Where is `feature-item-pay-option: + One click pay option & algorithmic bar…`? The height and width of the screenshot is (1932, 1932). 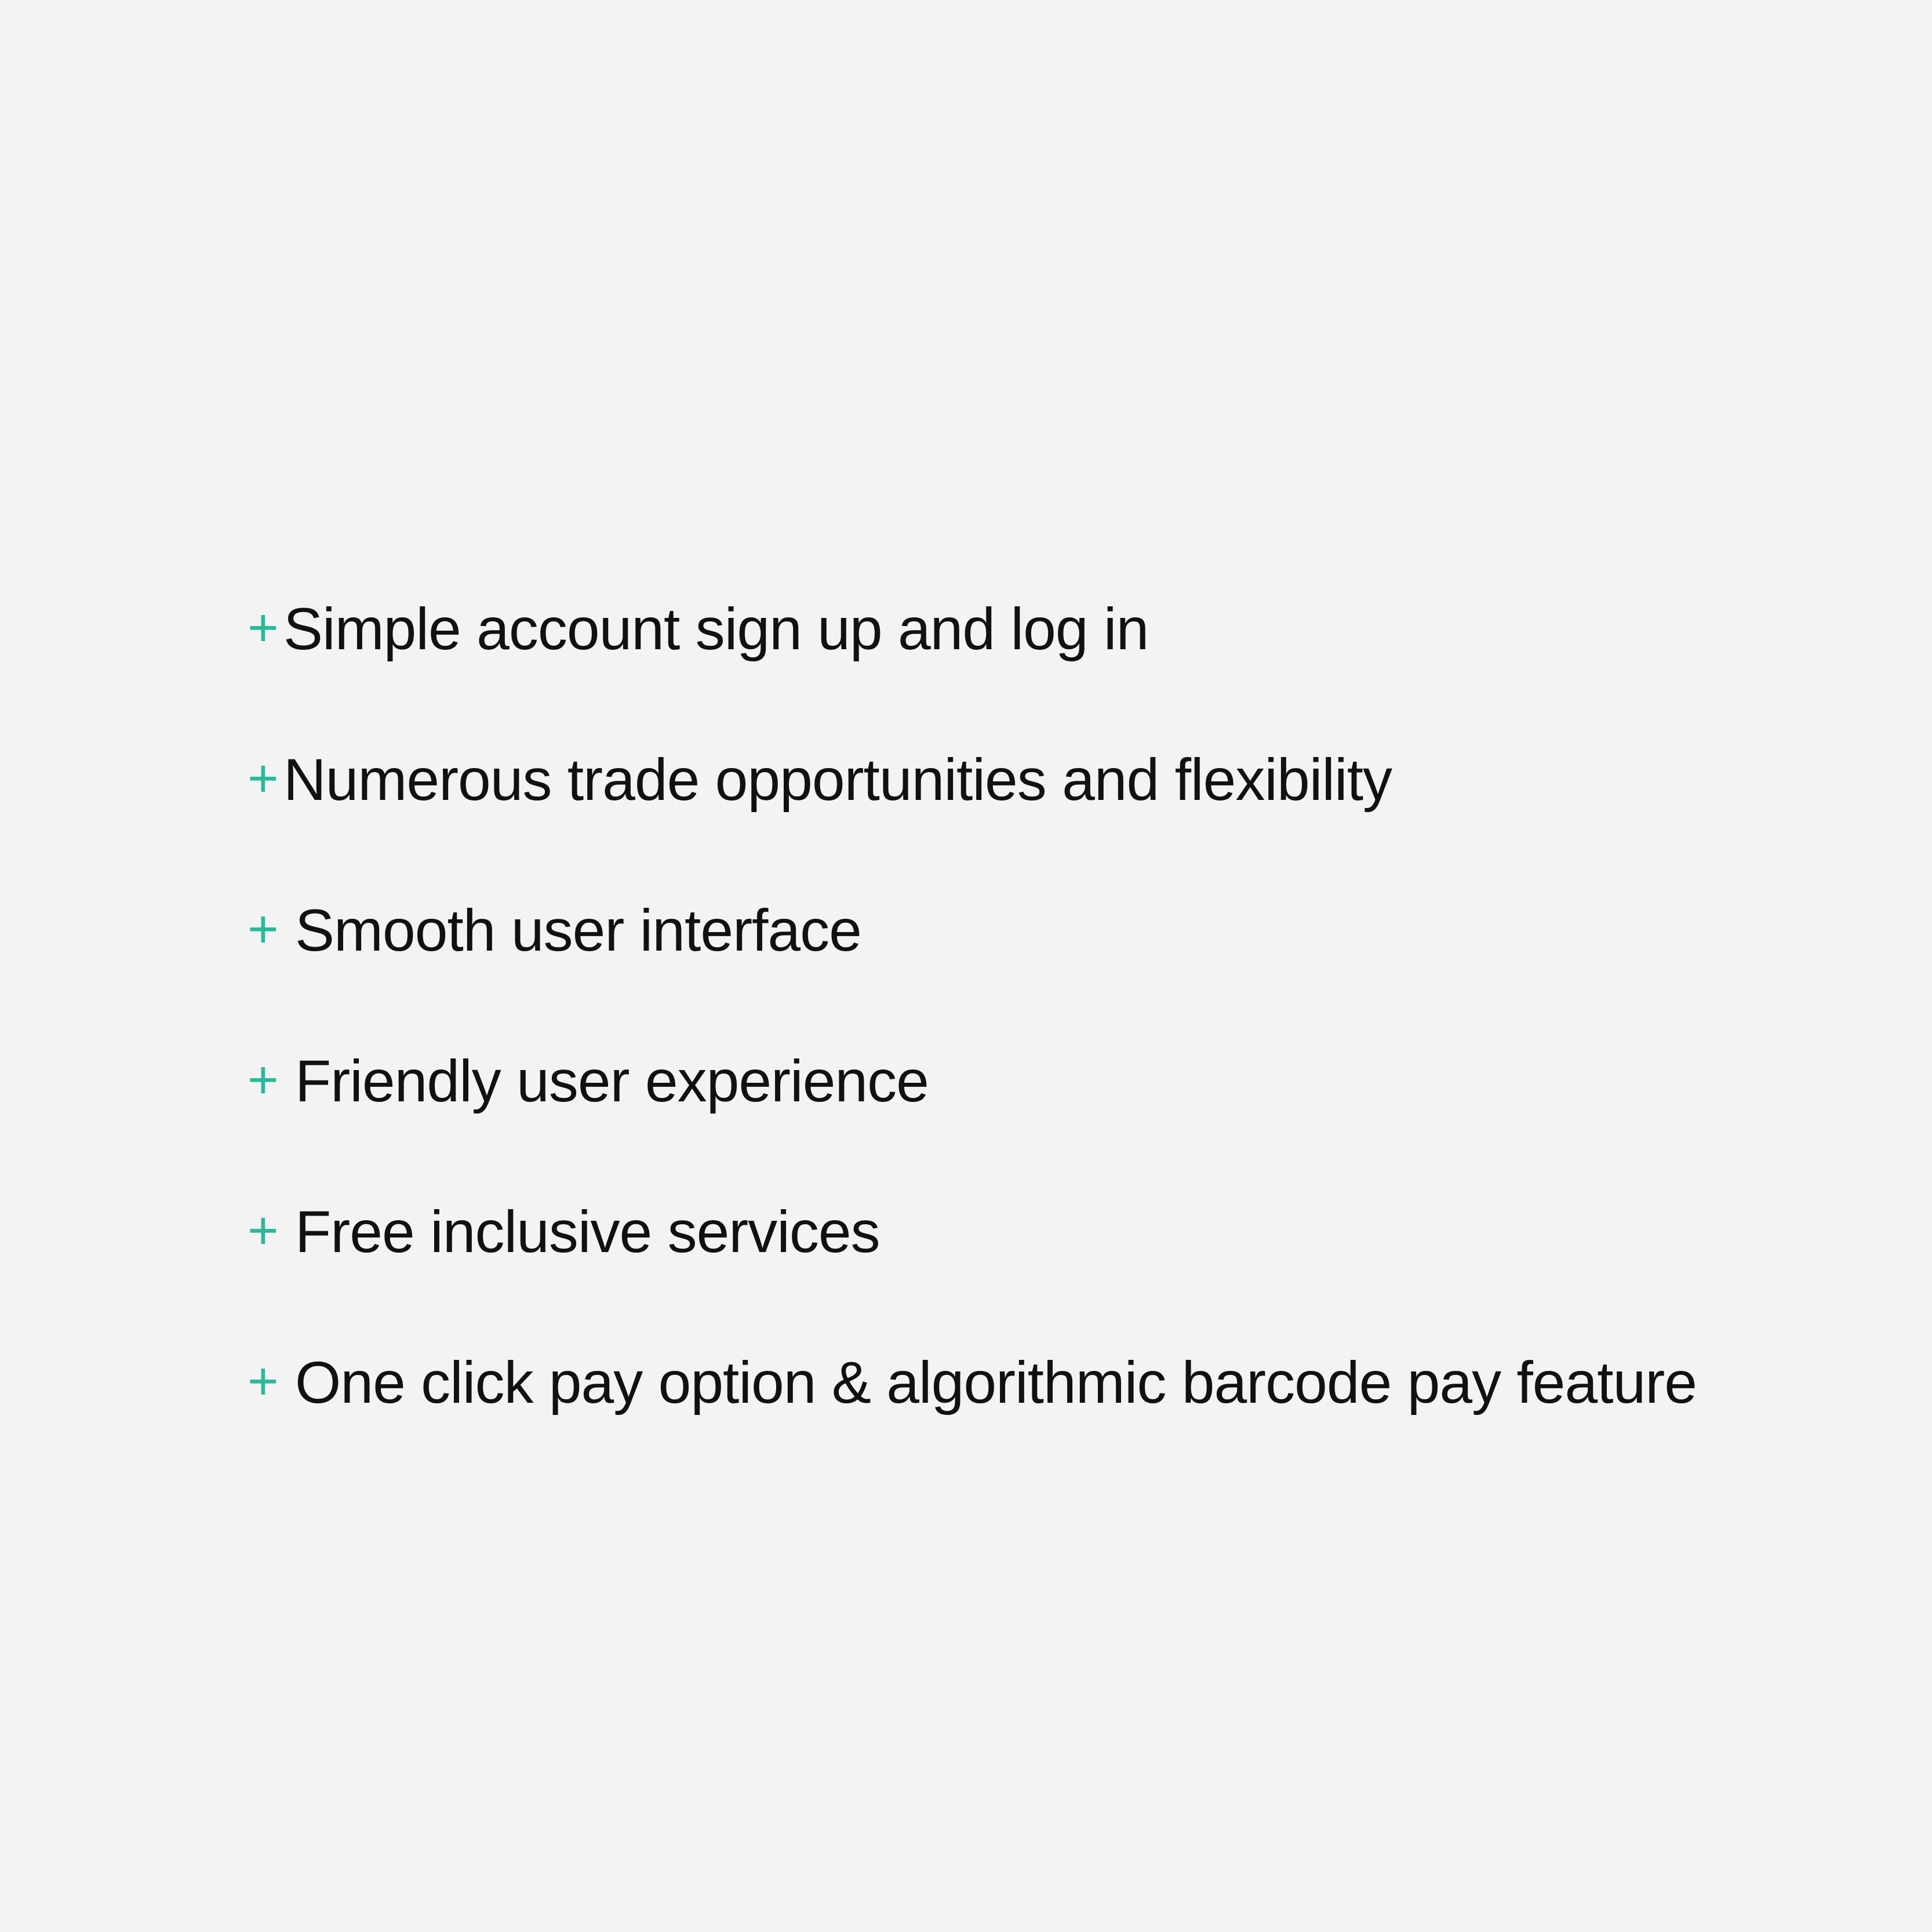
feature-item-pay-option: + One click pay option & algorithmic bar… is located at coordinates (972, 1382).